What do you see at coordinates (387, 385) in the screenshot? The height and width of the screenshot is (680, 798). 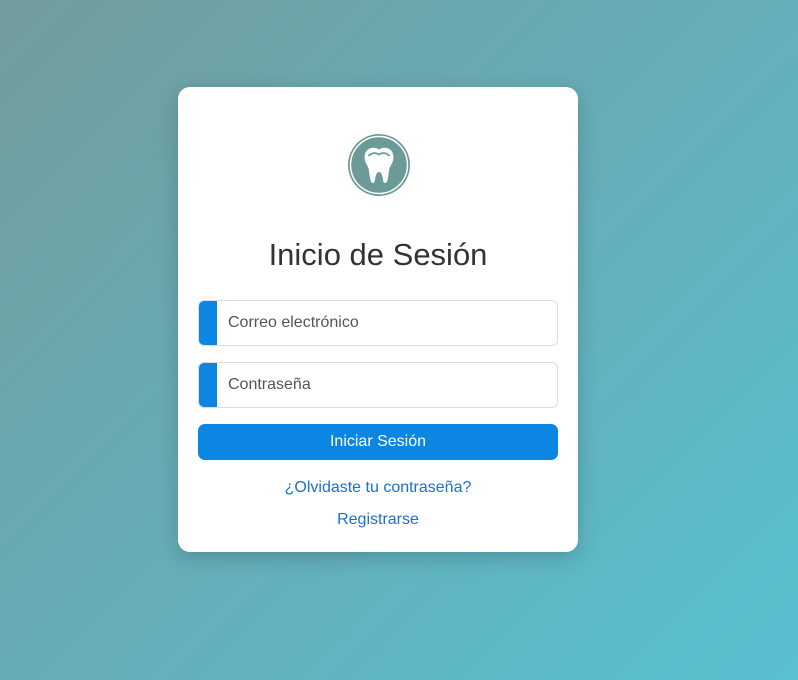 I see `password-input` at bounding box center [387, 385].